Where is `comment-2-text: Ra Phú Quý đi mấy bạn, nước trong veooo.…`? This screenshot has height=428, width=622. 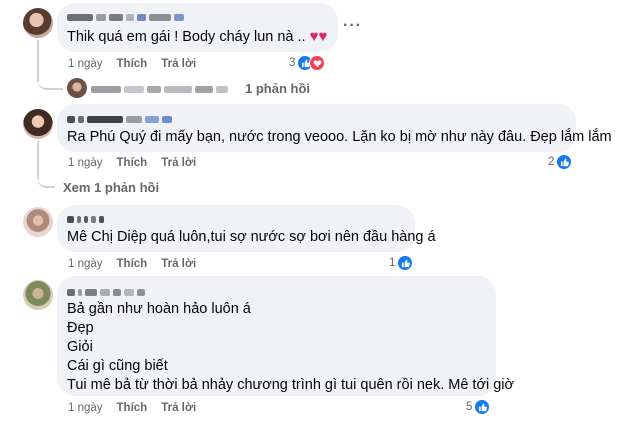
comment-2-text: Ra Phú Quý đi mấy bạn, nước trong veooo.… is located at coordinates (339, 137).